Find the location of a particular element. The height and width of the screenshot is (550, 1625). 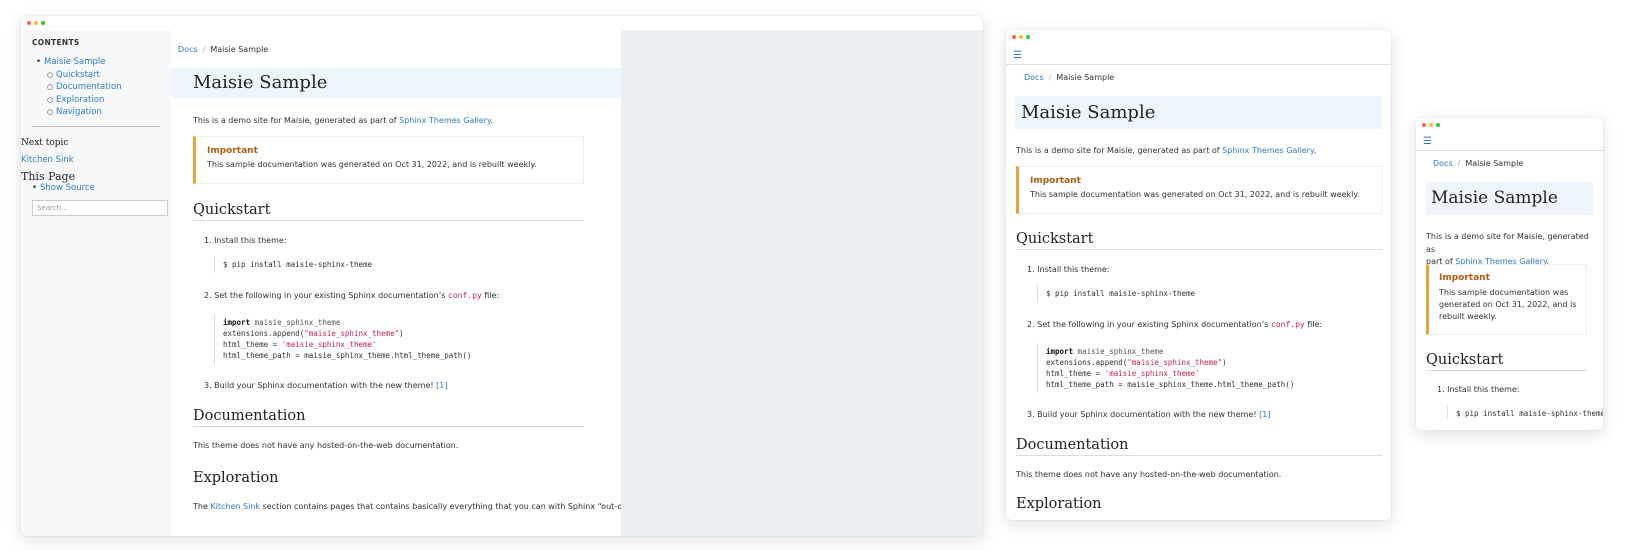

code-keyword: import is located at coordinates (237, 322).